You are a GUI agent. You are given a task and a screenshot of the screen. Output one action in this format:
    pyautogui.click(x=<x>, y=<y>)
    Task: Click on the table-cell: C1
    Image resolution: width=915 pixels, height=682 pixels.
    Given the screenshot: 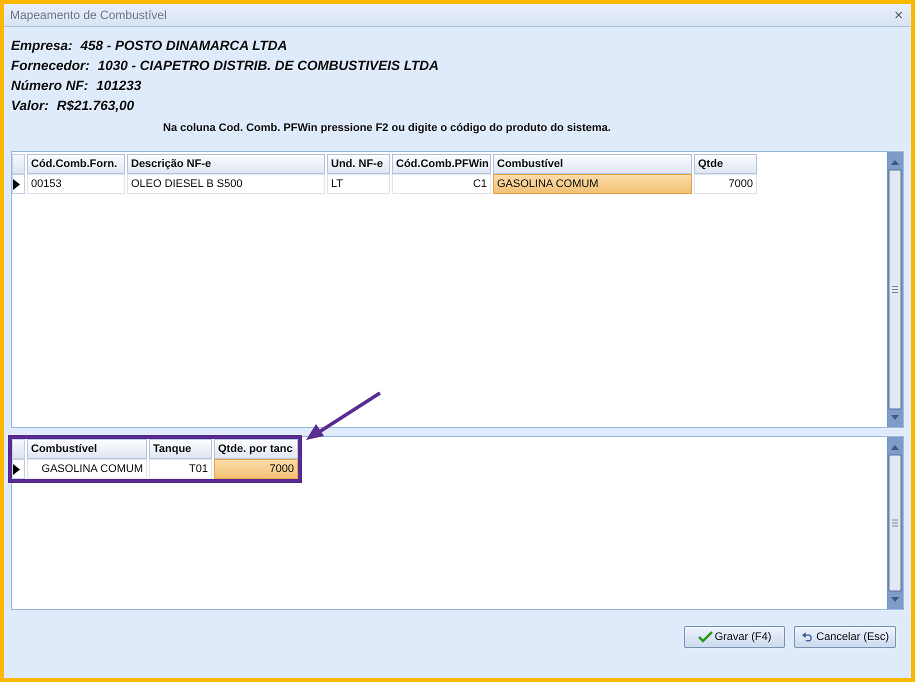 What is the action you would take?
    pyautogui.click(x=441, y=184)
    